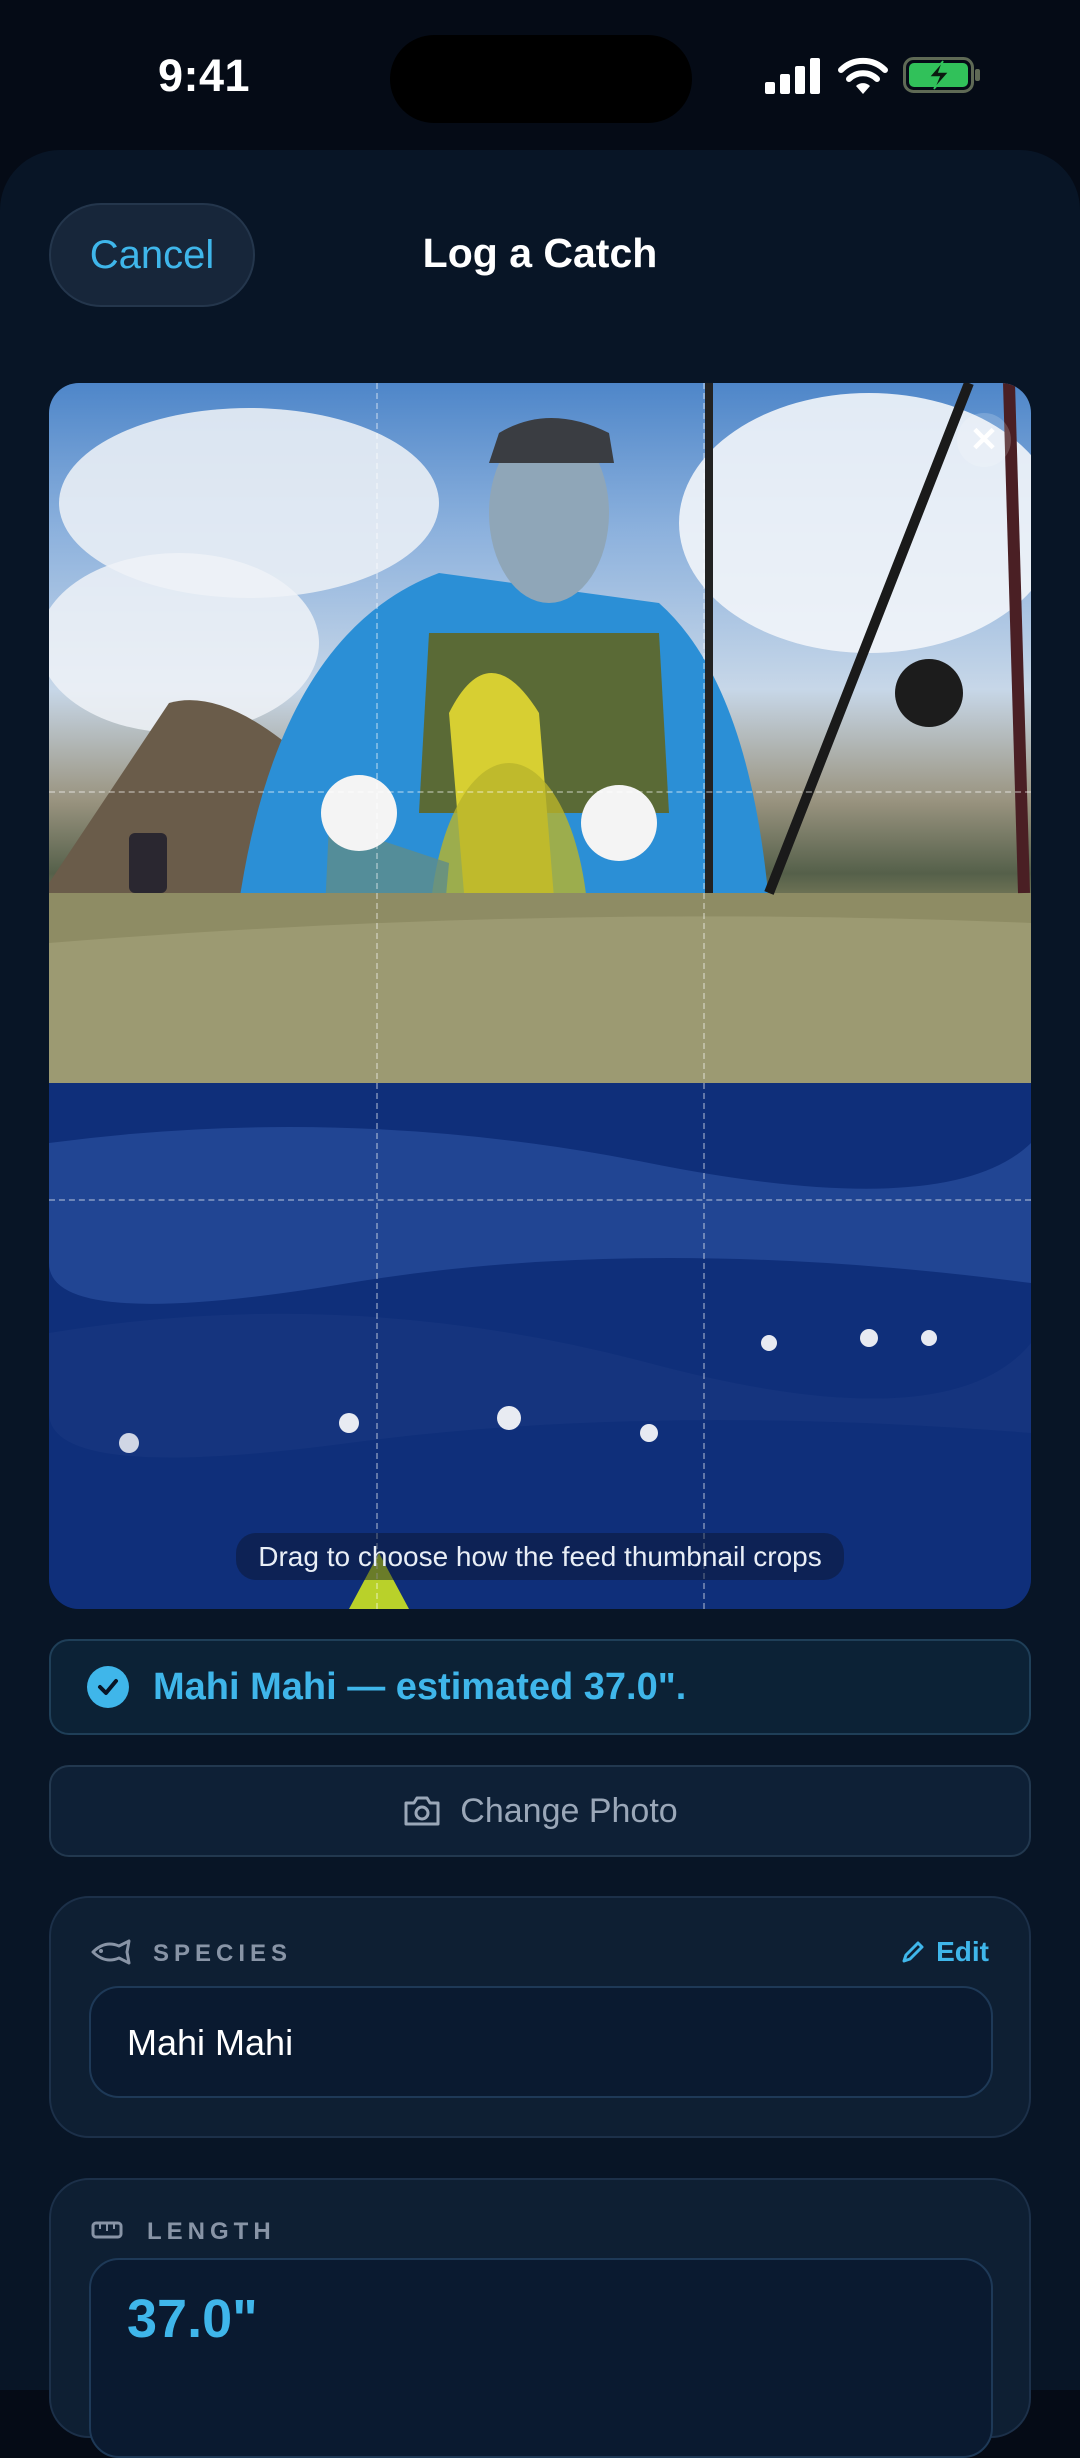 The width and height of the screenshot is (1080, 2458). I want to click on species-field: Mahi Mahi, so click(541, 2042).